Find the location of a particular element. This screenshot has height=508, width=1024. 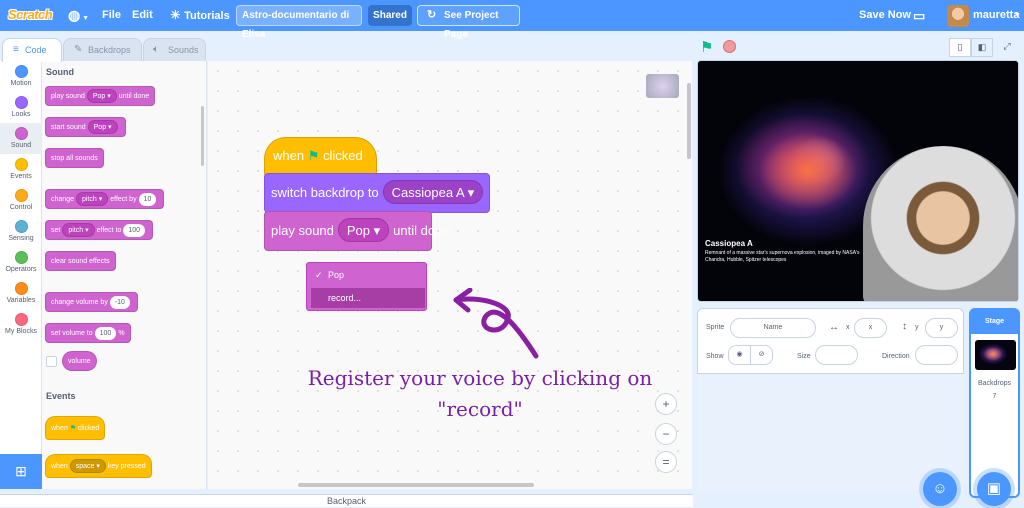

zoom-out-button: − is located at coordinates (666, 434).